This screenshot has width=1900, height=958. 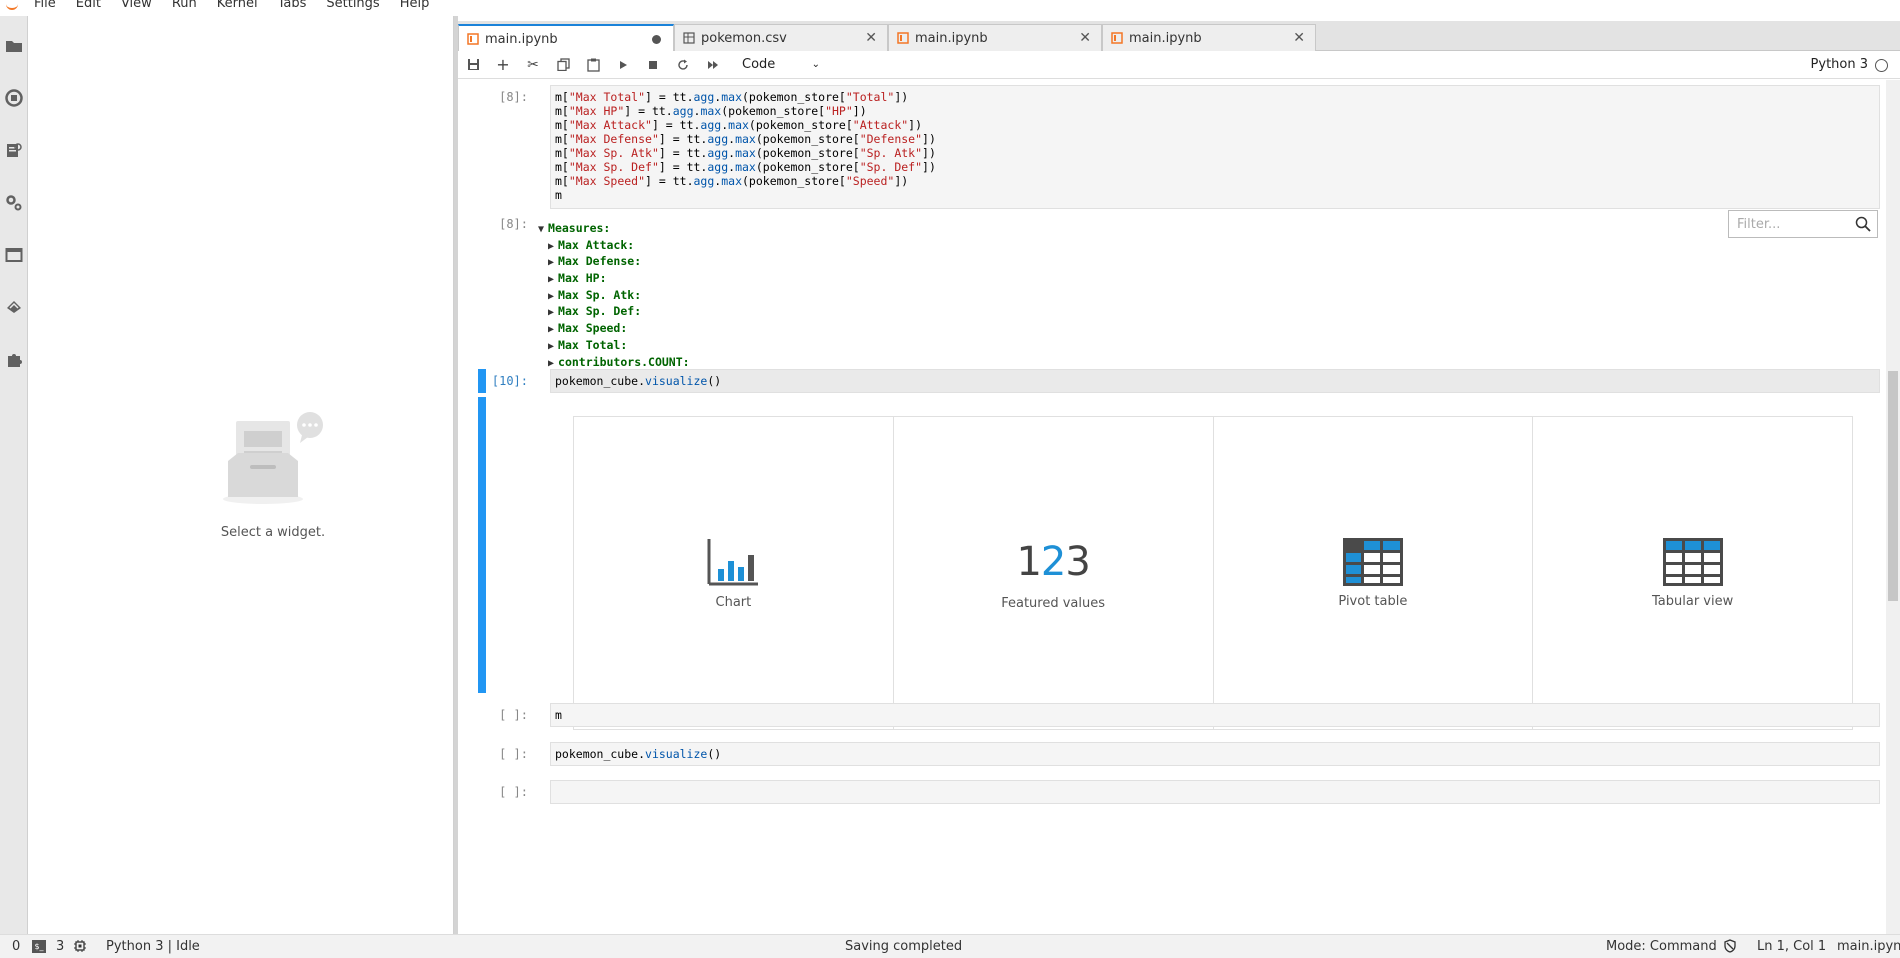 What do you see at coordinates (1054, 573) in the screenshot?
I see `widget-option-featured-values: 123 Featured values` at bounding box center [1054, 573].